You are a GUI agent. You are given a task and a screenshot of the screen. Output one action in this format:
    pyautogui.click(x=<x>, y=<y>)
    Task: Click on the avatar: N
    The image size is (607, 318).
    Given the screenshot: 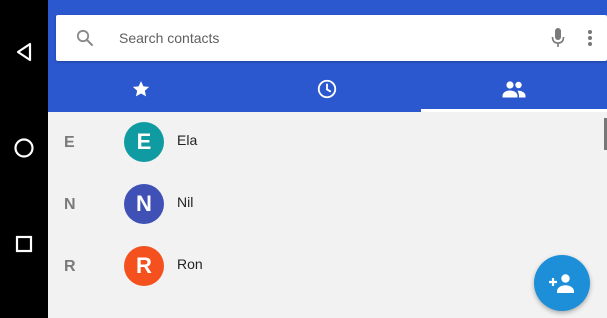 What is the action you would take?
    pyautogui.click(x=144, y=204)
    